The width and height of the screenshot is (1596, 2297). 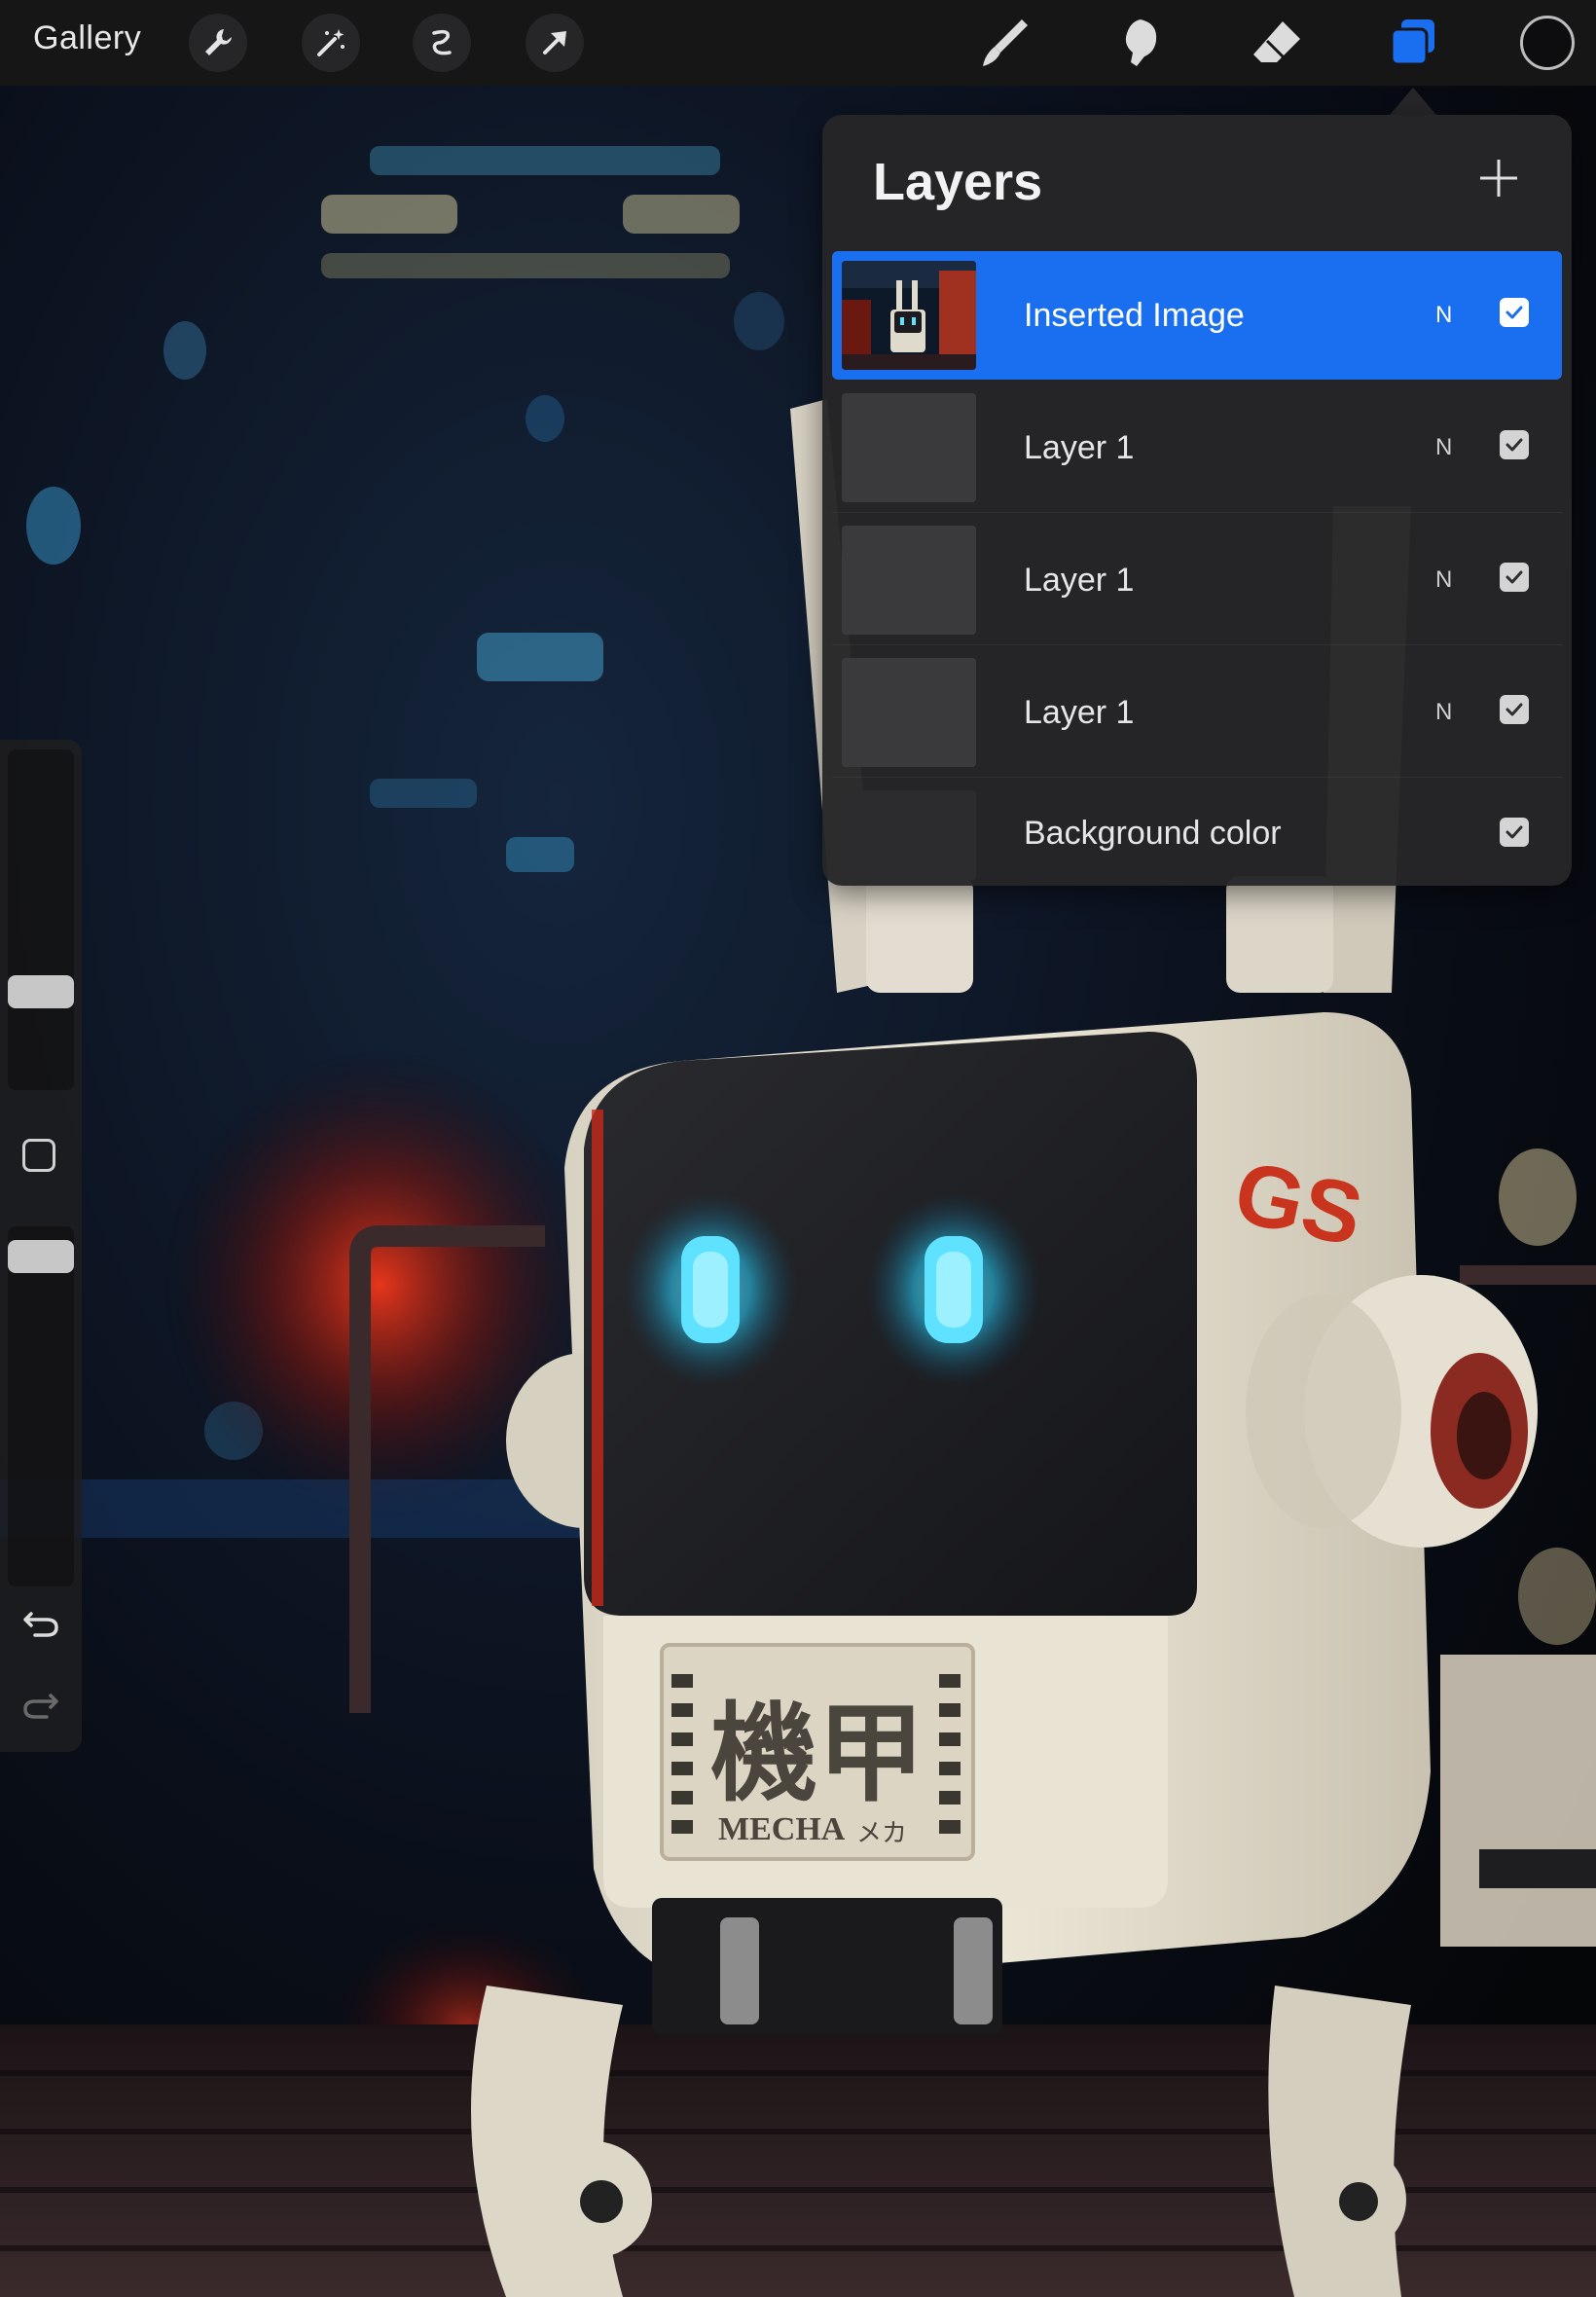 What do you see at coordinates (1141, 43) in the screenshot?
I see `smudge-icon` at bounding box center [1141, 43].